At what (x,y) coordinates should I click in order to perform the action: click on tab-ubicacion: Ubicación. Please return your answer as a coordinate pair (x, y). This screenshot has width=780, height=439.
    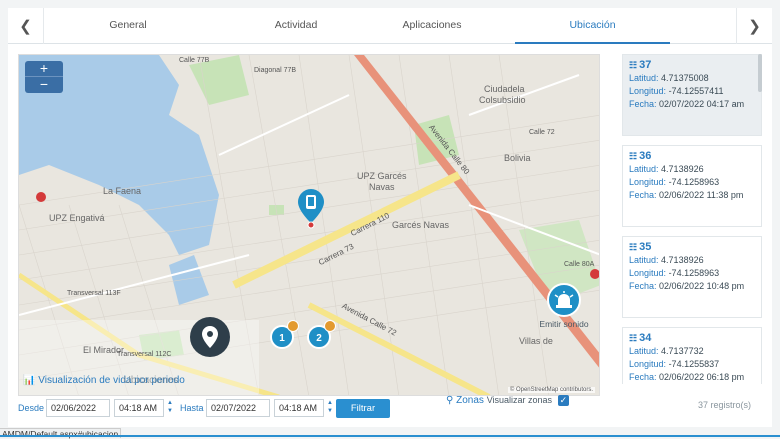
    Looking at the image, I should click on (592, 26).